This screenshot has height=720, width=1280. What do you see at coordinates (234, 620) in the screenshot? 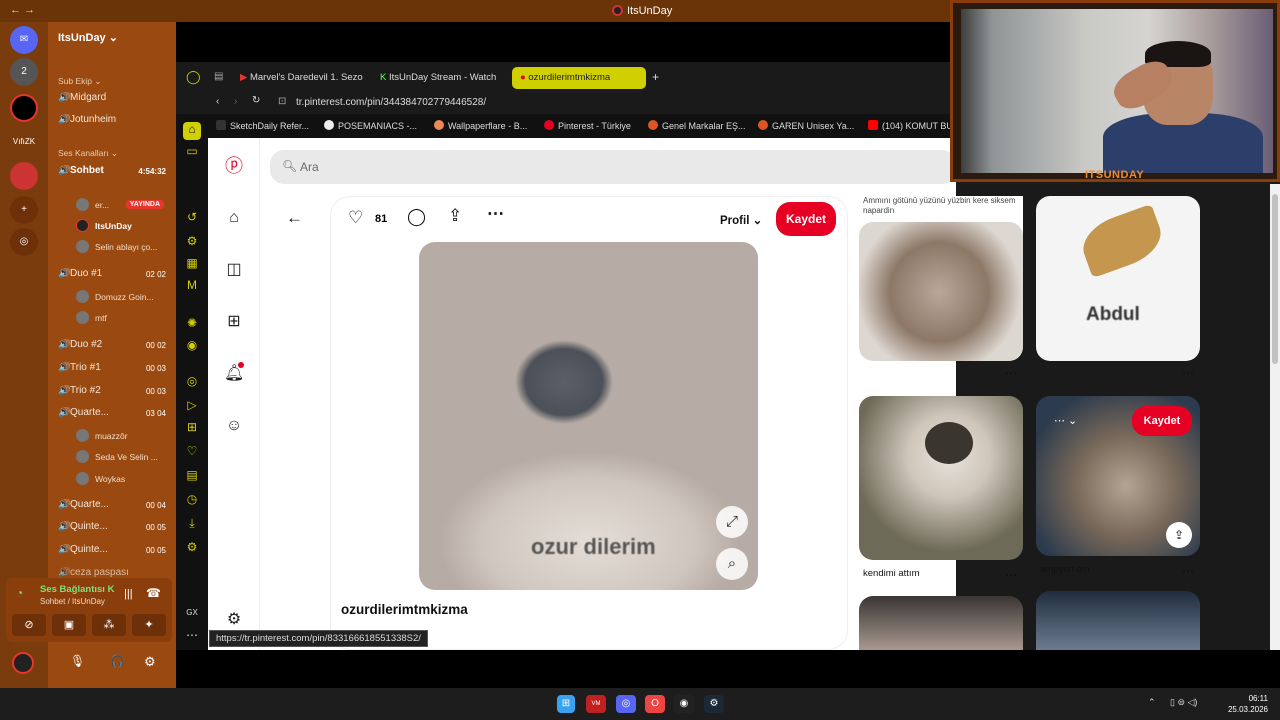
I see `settings-gear-icon: ⚙` at bounding box center [234, 620].